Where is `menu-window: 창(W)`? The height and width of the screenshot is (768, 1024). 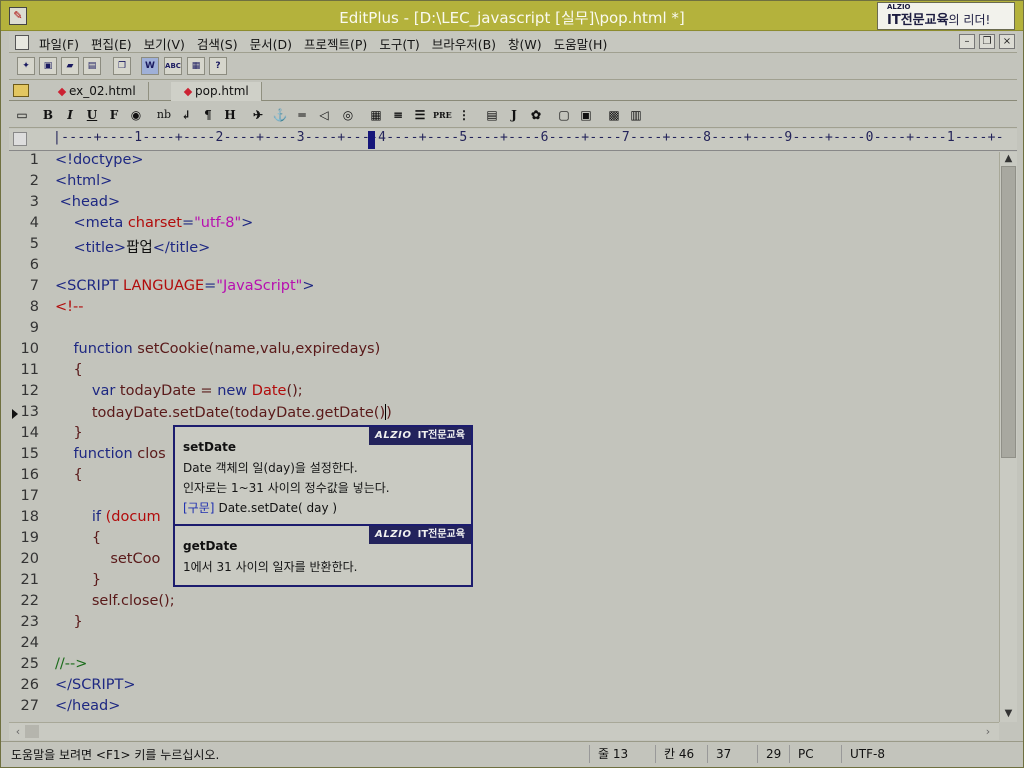
menu-window: 창(W) is located at coordinates (525, 43).